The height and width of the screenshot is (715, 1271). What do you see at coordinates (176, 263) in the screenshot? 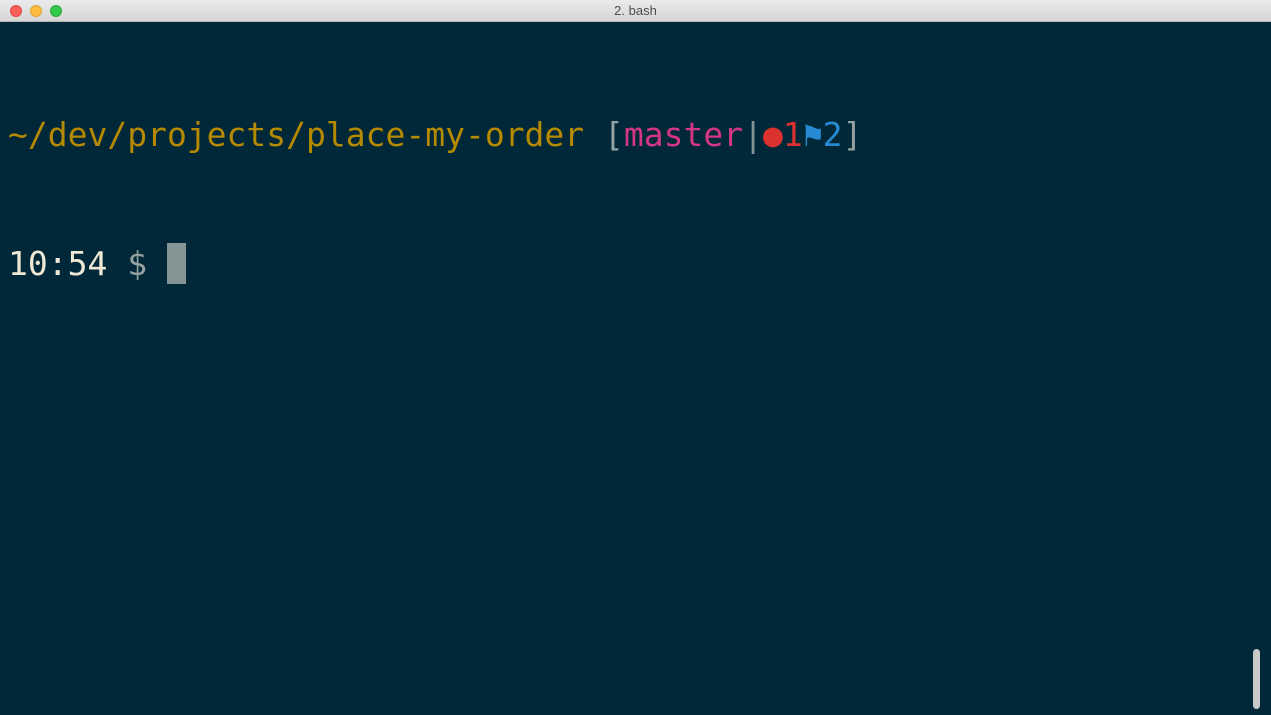
I see `text-cursor` at bounding box center [176, 263].